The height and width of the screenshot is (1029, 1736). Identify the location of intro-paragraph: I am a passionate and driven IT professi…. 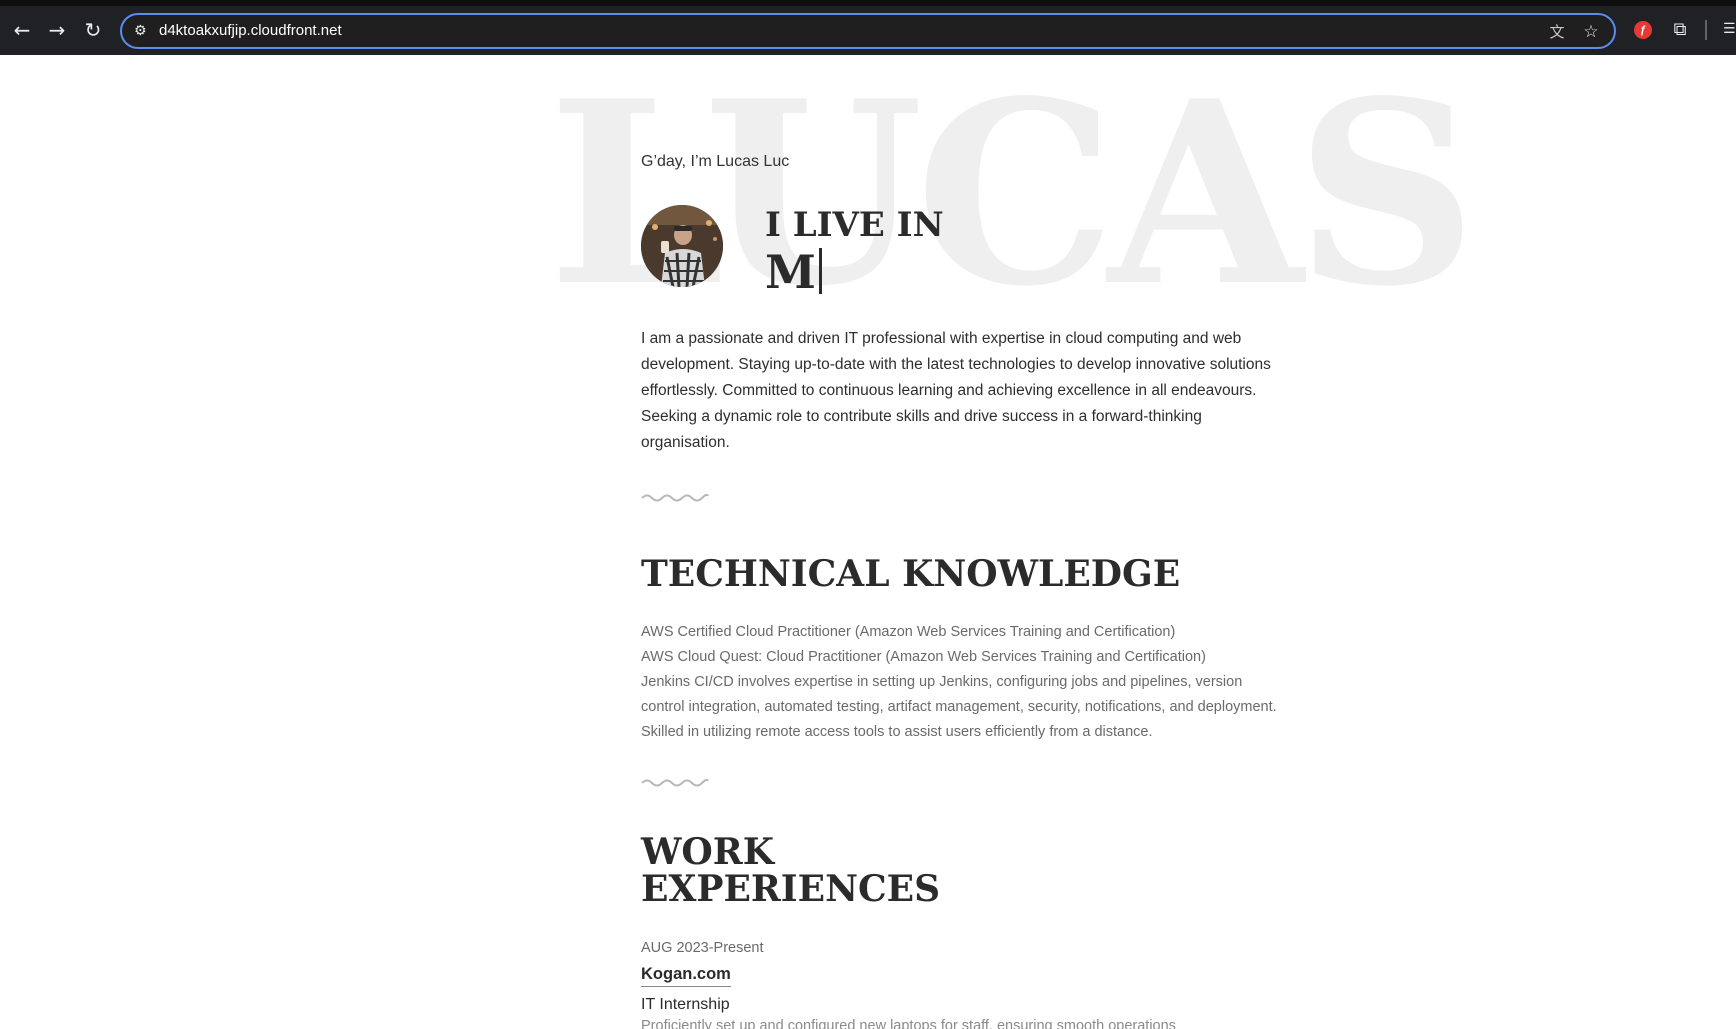
(956, 390).